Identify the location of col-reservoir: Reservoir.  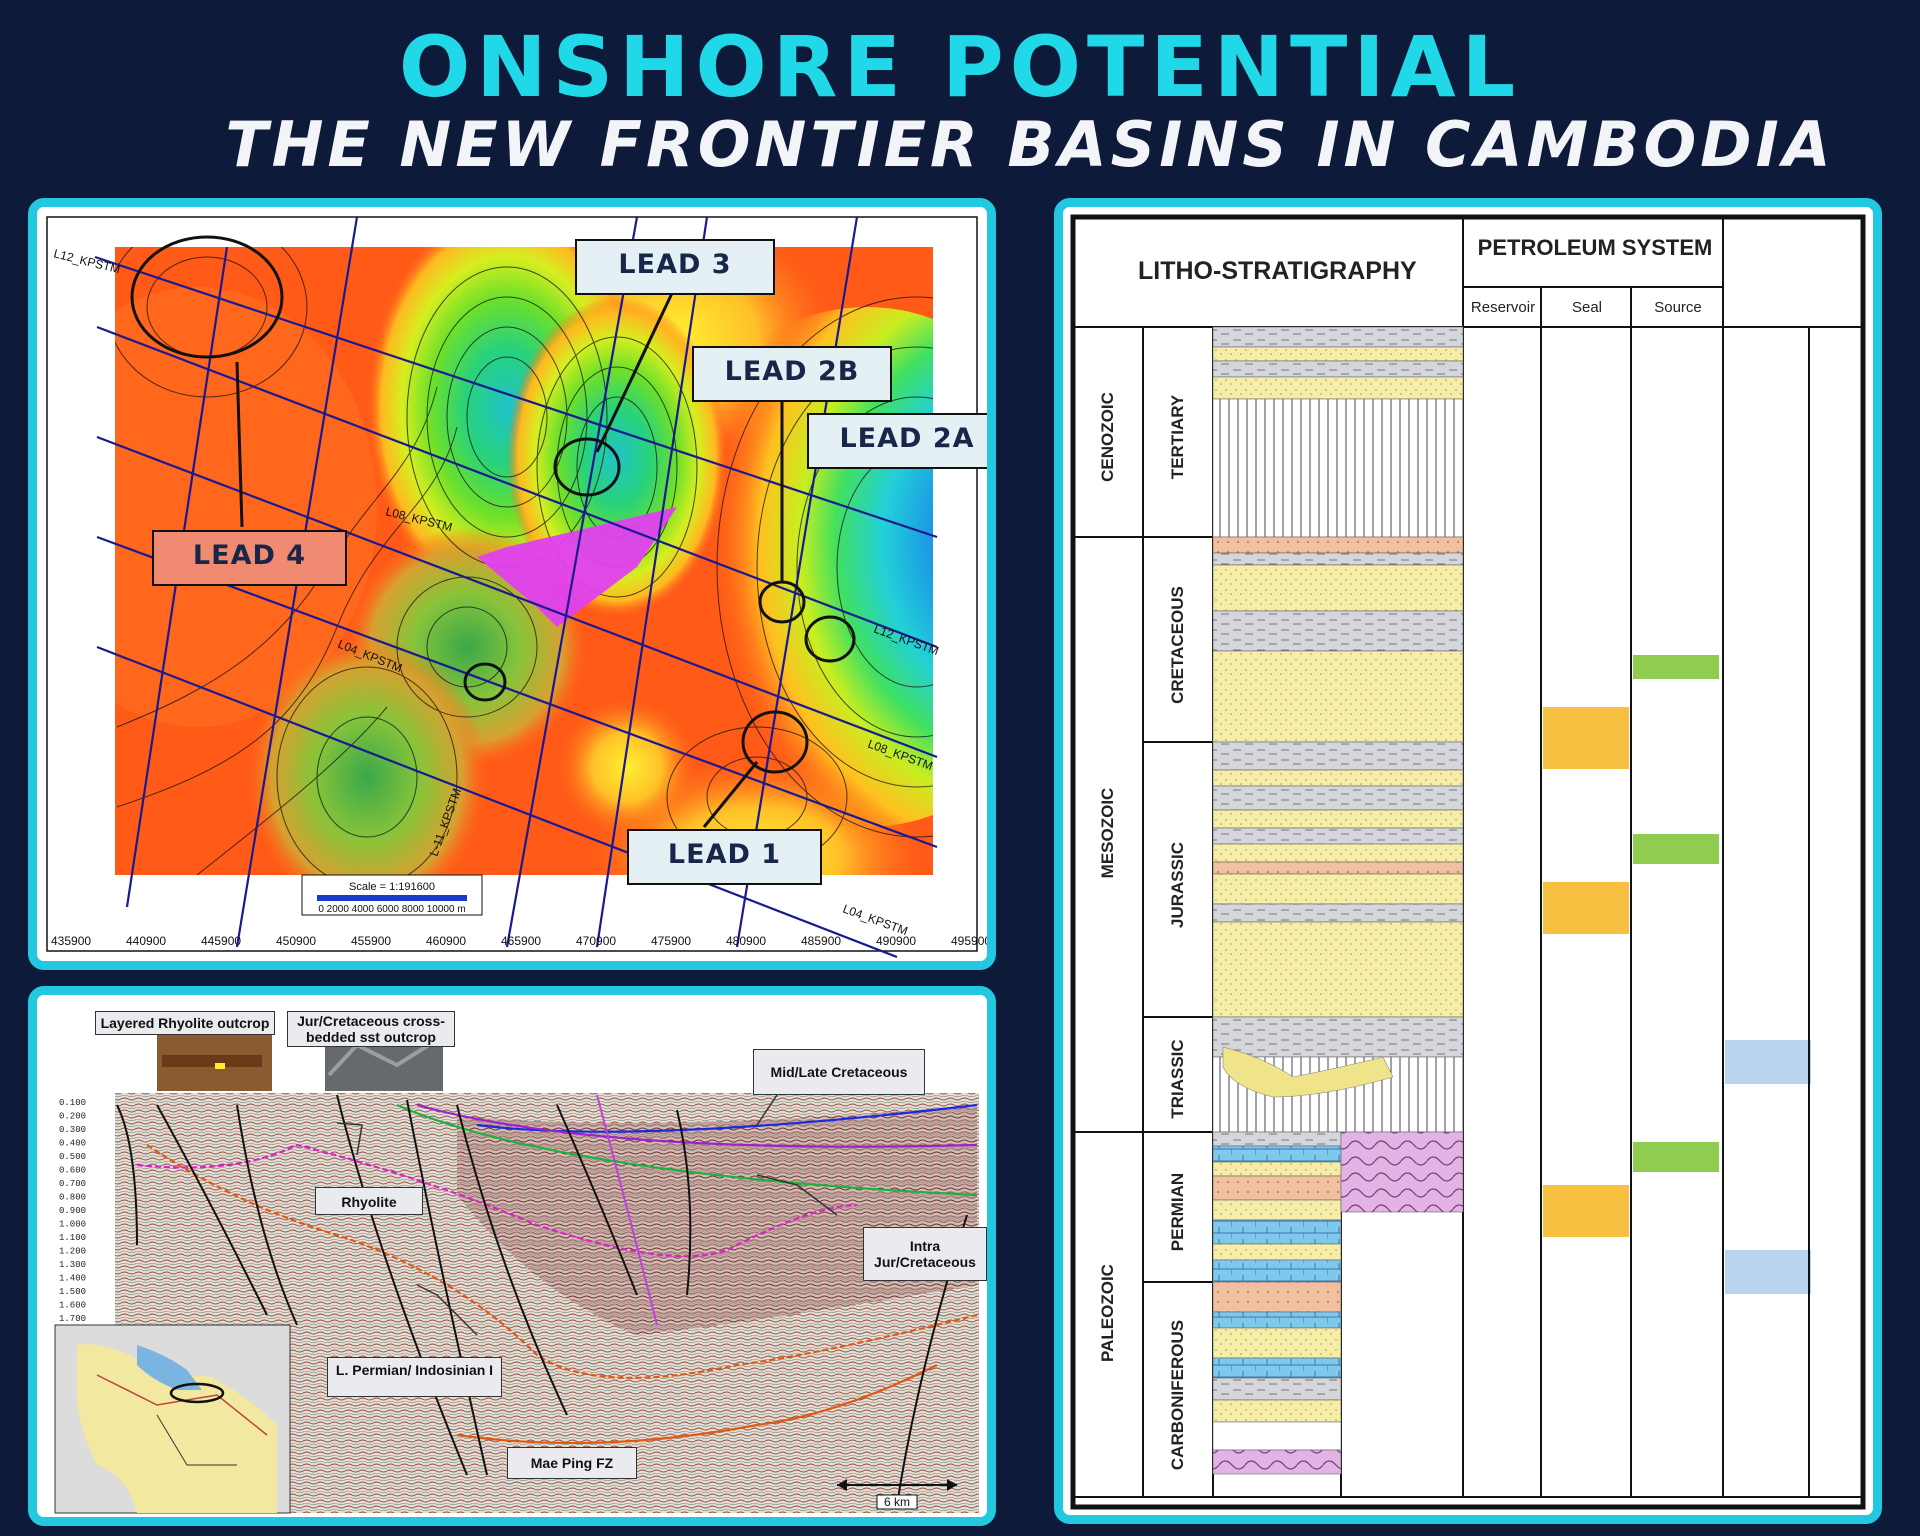
(1503, 307).